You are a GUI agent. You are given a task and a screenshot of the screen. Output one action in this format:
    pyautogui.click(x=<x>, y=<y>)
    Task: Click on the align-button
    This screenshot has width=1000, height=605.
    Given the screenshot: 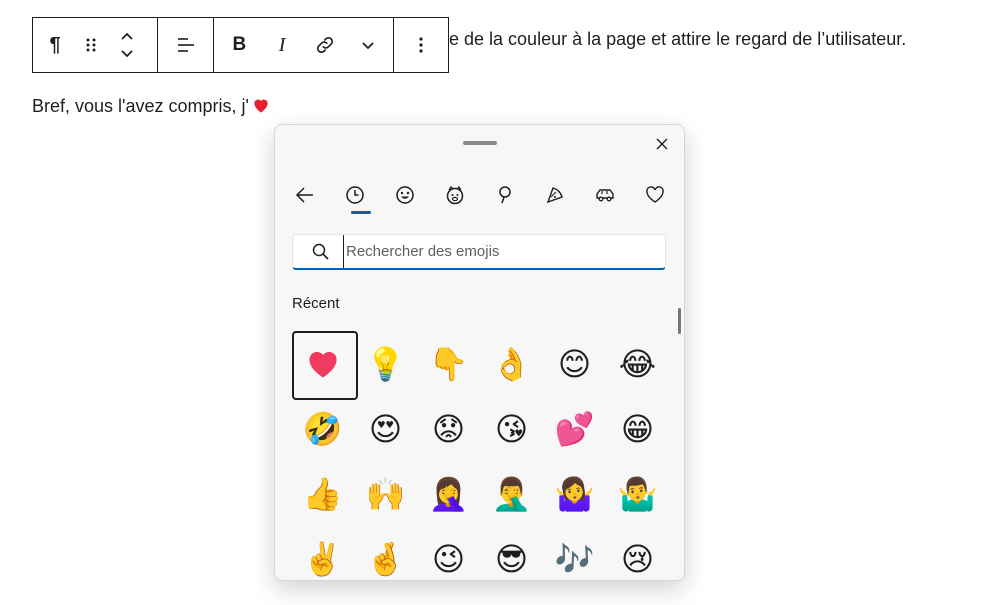 What is the action you would take?
    pyautogui.click(x=186, y=45)
    